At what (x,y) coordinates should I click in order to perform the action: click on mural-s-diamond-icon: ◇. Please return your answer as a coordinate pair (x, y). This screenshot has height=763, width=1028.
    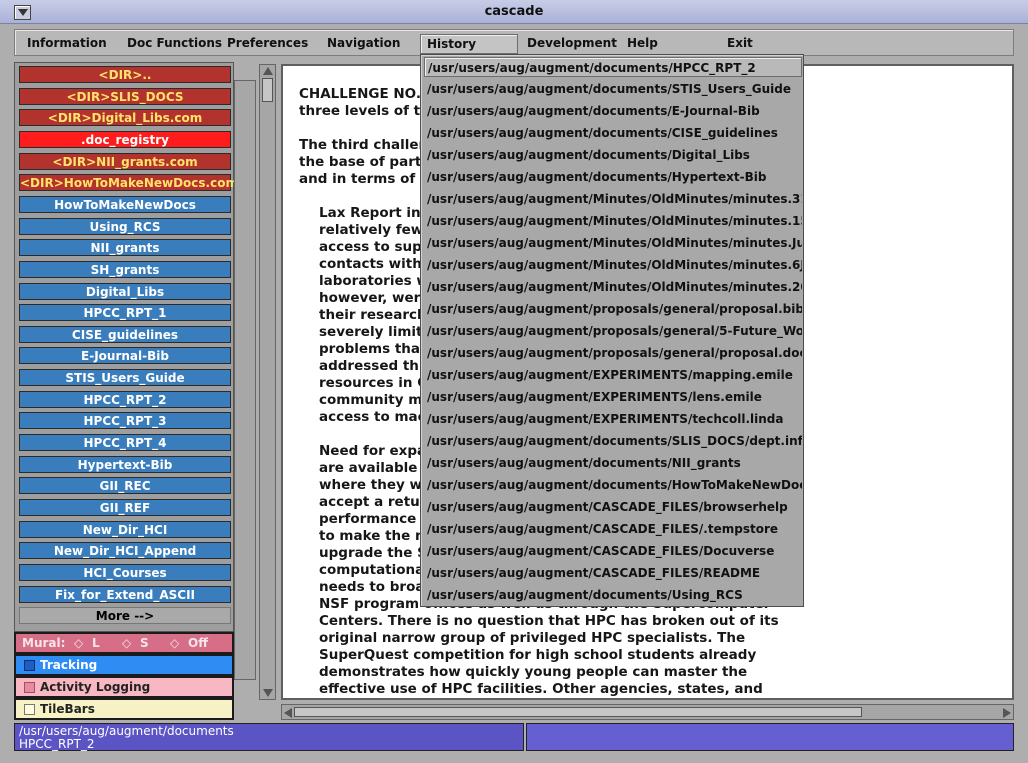
    Looking at the image, I should click on (126, 643).